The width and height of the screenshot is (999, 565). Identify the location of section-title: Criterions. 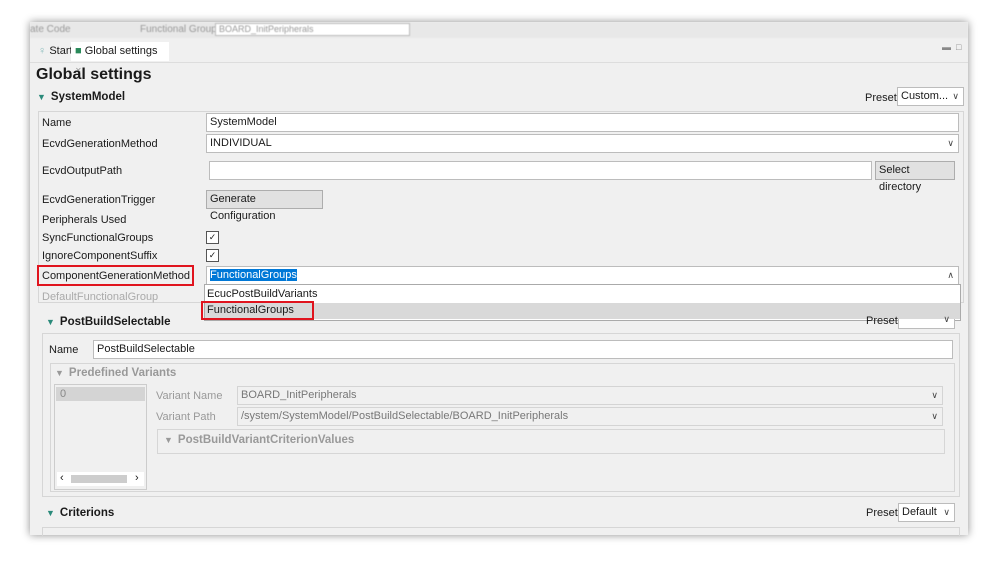
(87, 513).